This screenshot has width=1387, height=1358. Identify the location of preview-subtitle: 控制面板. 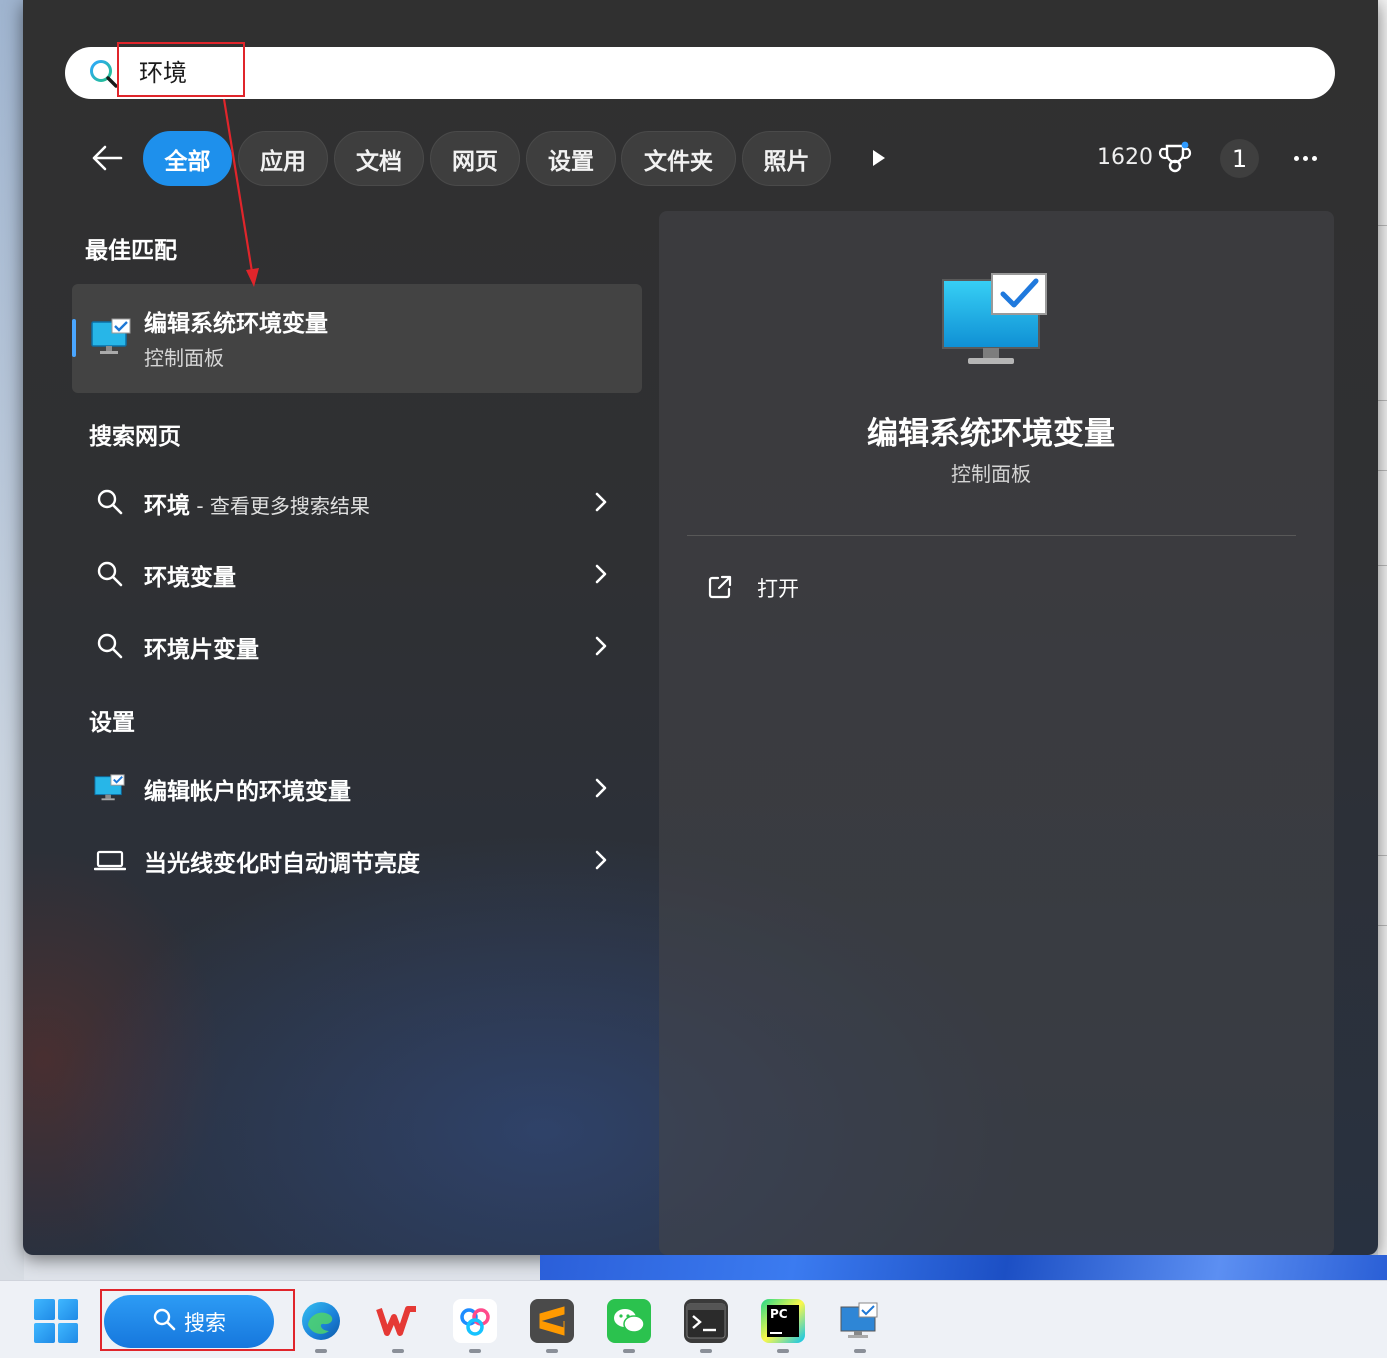
(991, 474).